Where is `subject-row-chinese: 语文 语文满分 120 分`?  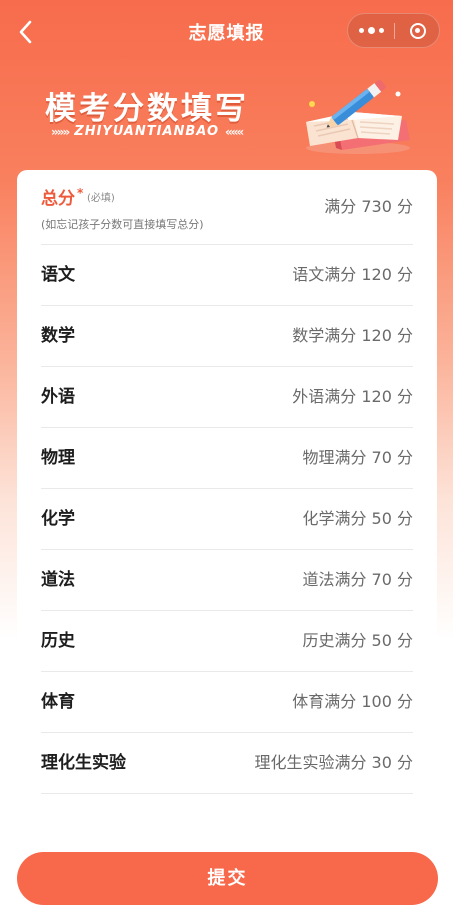 subject-row-chinese: 语文 语文满分 120 分 is located at coordinates (227, 275).